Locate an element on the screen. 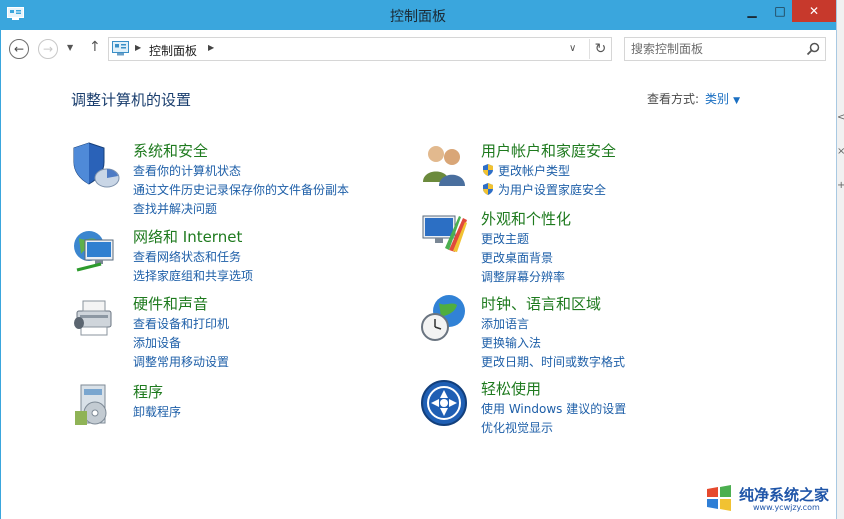 The width and height of the screenshot is (844, 519). watermark: 纯净系统之家 www.ycwjzy.com is located at coordinates (774, 498).